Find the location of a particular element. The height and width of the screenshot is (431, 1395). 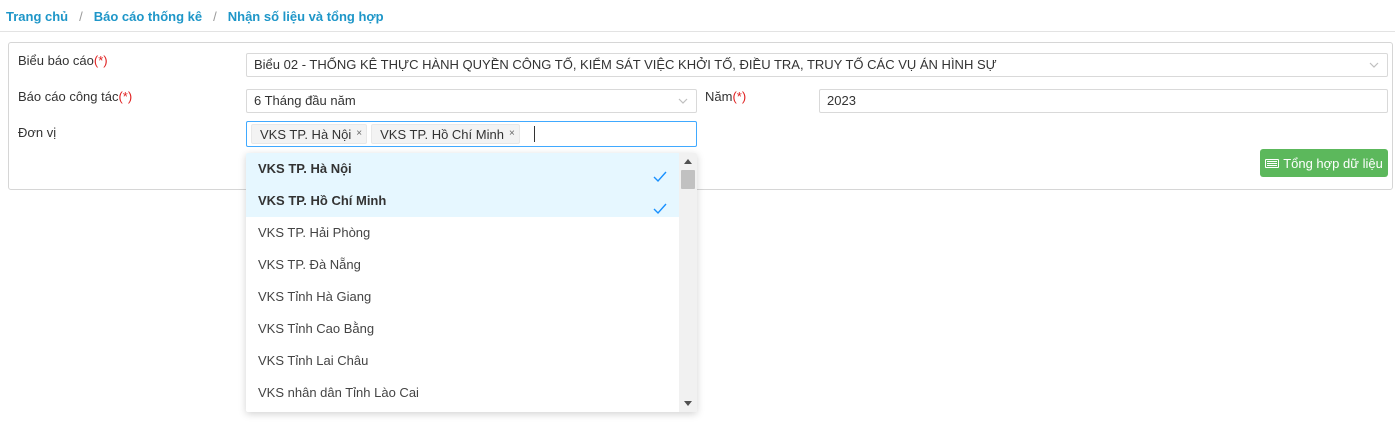

dropdown-option-label: VKS TP. Hồ Chí Minh is located at coordinates (322, 200).